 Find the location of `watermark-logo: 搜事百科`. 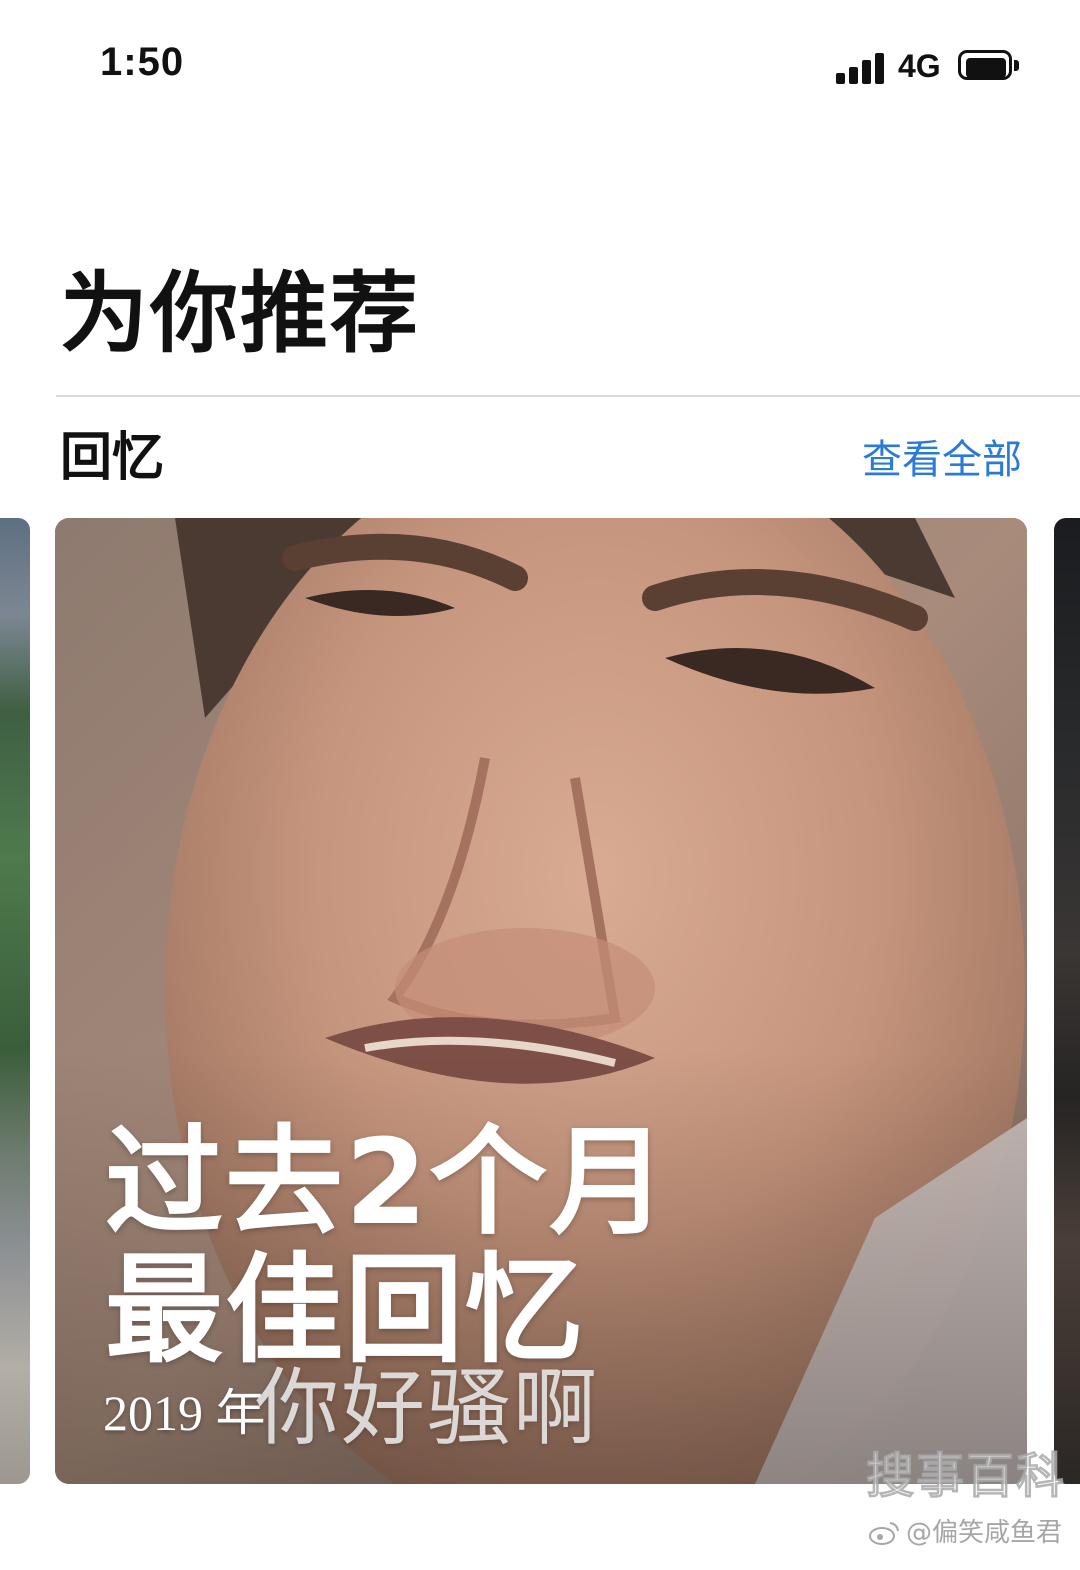

watermark-logo: 搜事百科 is located at coordinates (966, 1476).